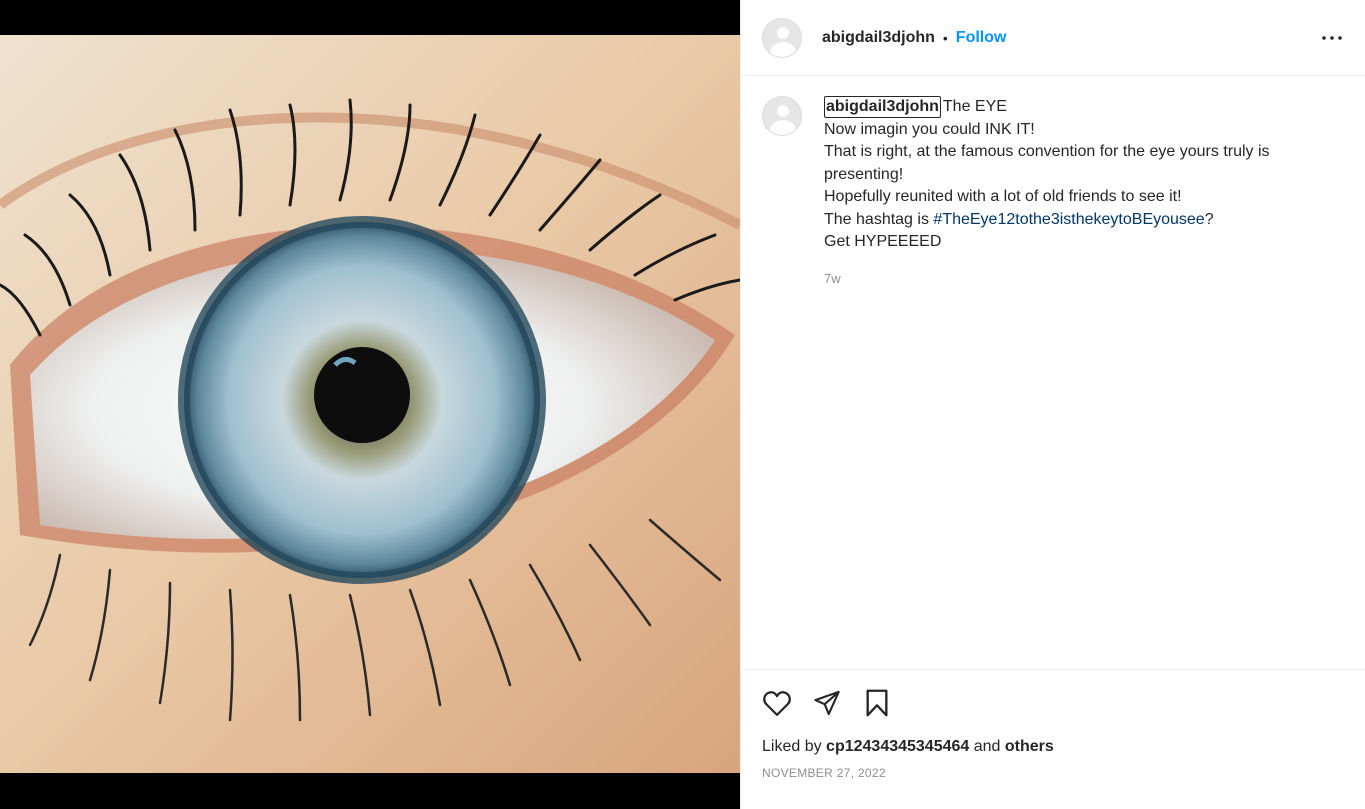 The width and height of the screenshot is (1365, 809). Describe the element at coordinates (897, 746) in the screenshot. I see `liker-username: cp12434345345464` at that location.